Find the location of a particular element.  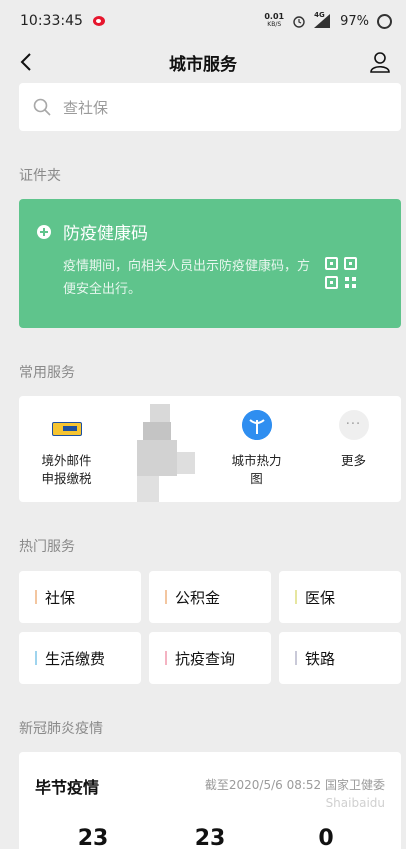

network-speed-value: 0.01 is located at coordinates (274, 16).